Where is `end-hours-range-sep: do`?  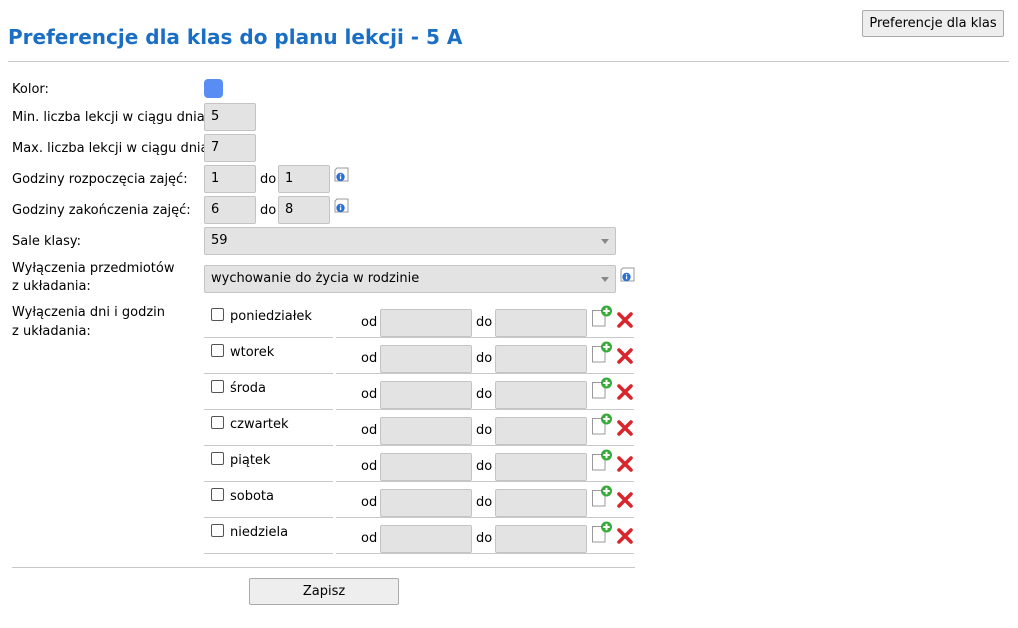 end-hours-range-sep: do is located at coordinates (268, 210).